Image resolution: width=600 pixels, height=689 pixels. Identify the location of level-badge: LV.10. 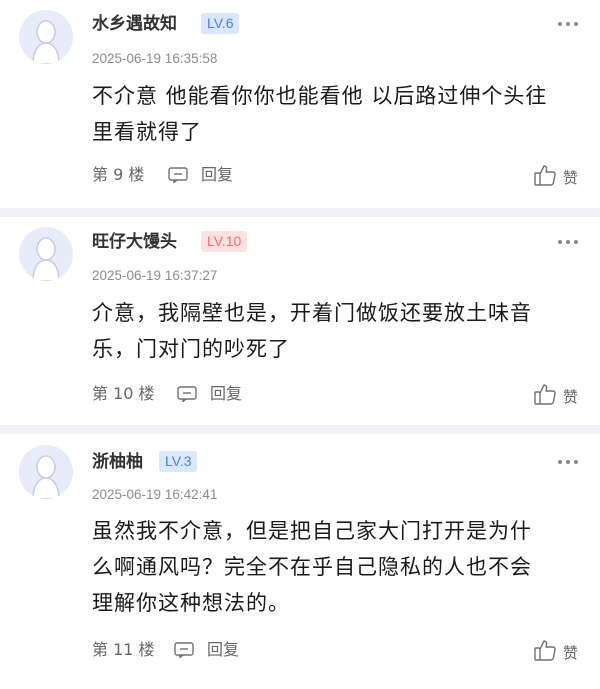
(224, 241).